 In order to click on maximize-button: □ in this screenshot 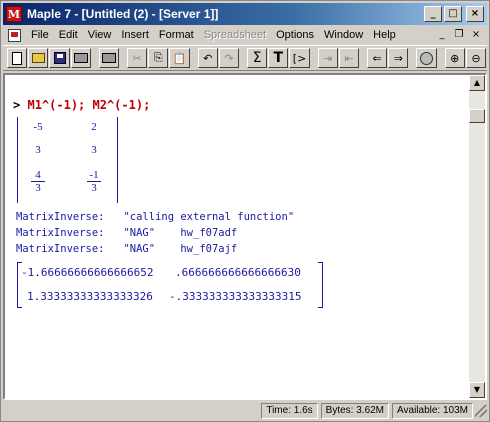, I will do `click(453, 14)`.